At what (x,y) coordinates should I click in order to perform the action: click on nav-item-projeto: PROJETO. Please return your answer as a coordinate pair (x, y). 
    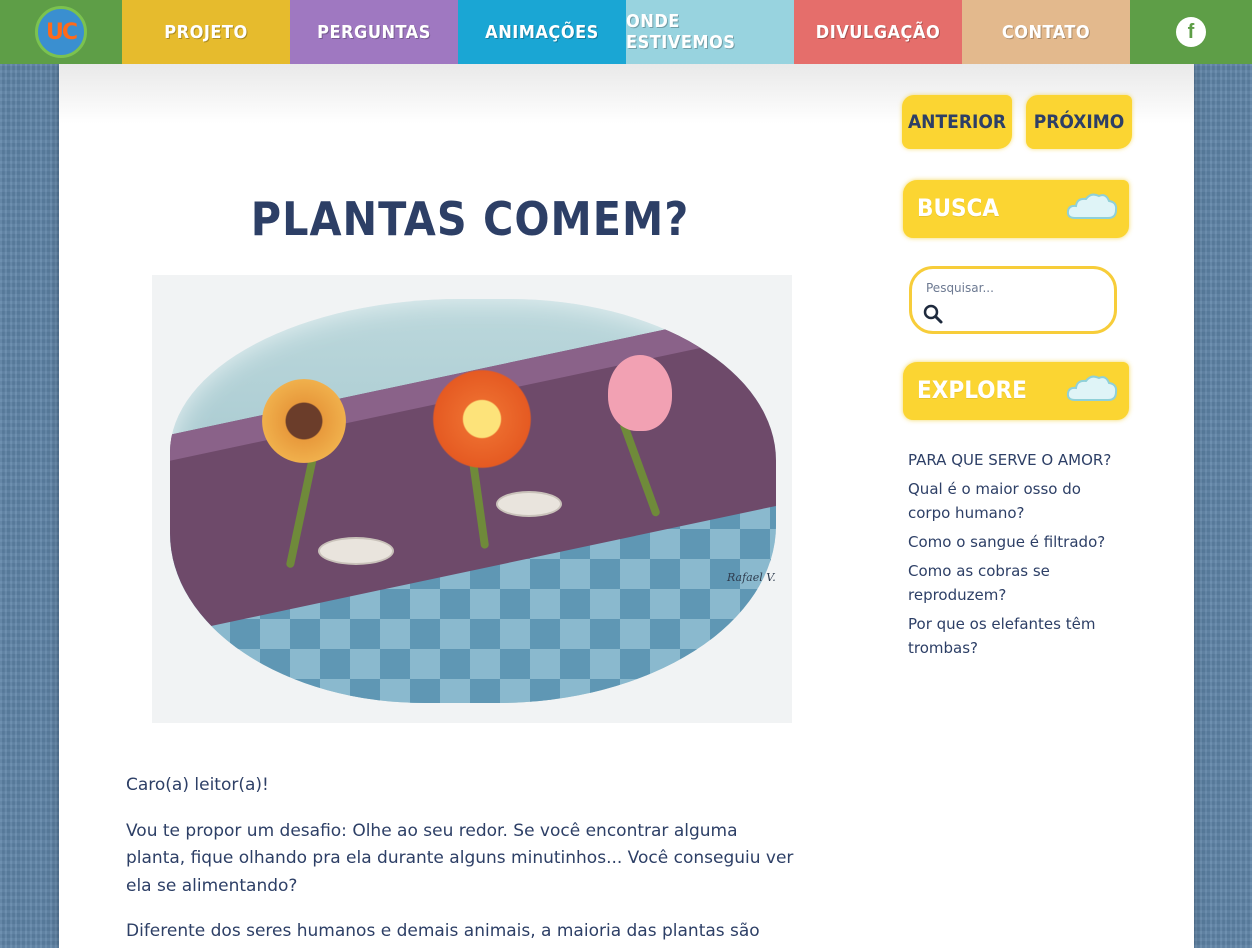
    Looking at the image, I should click on (206, 32).